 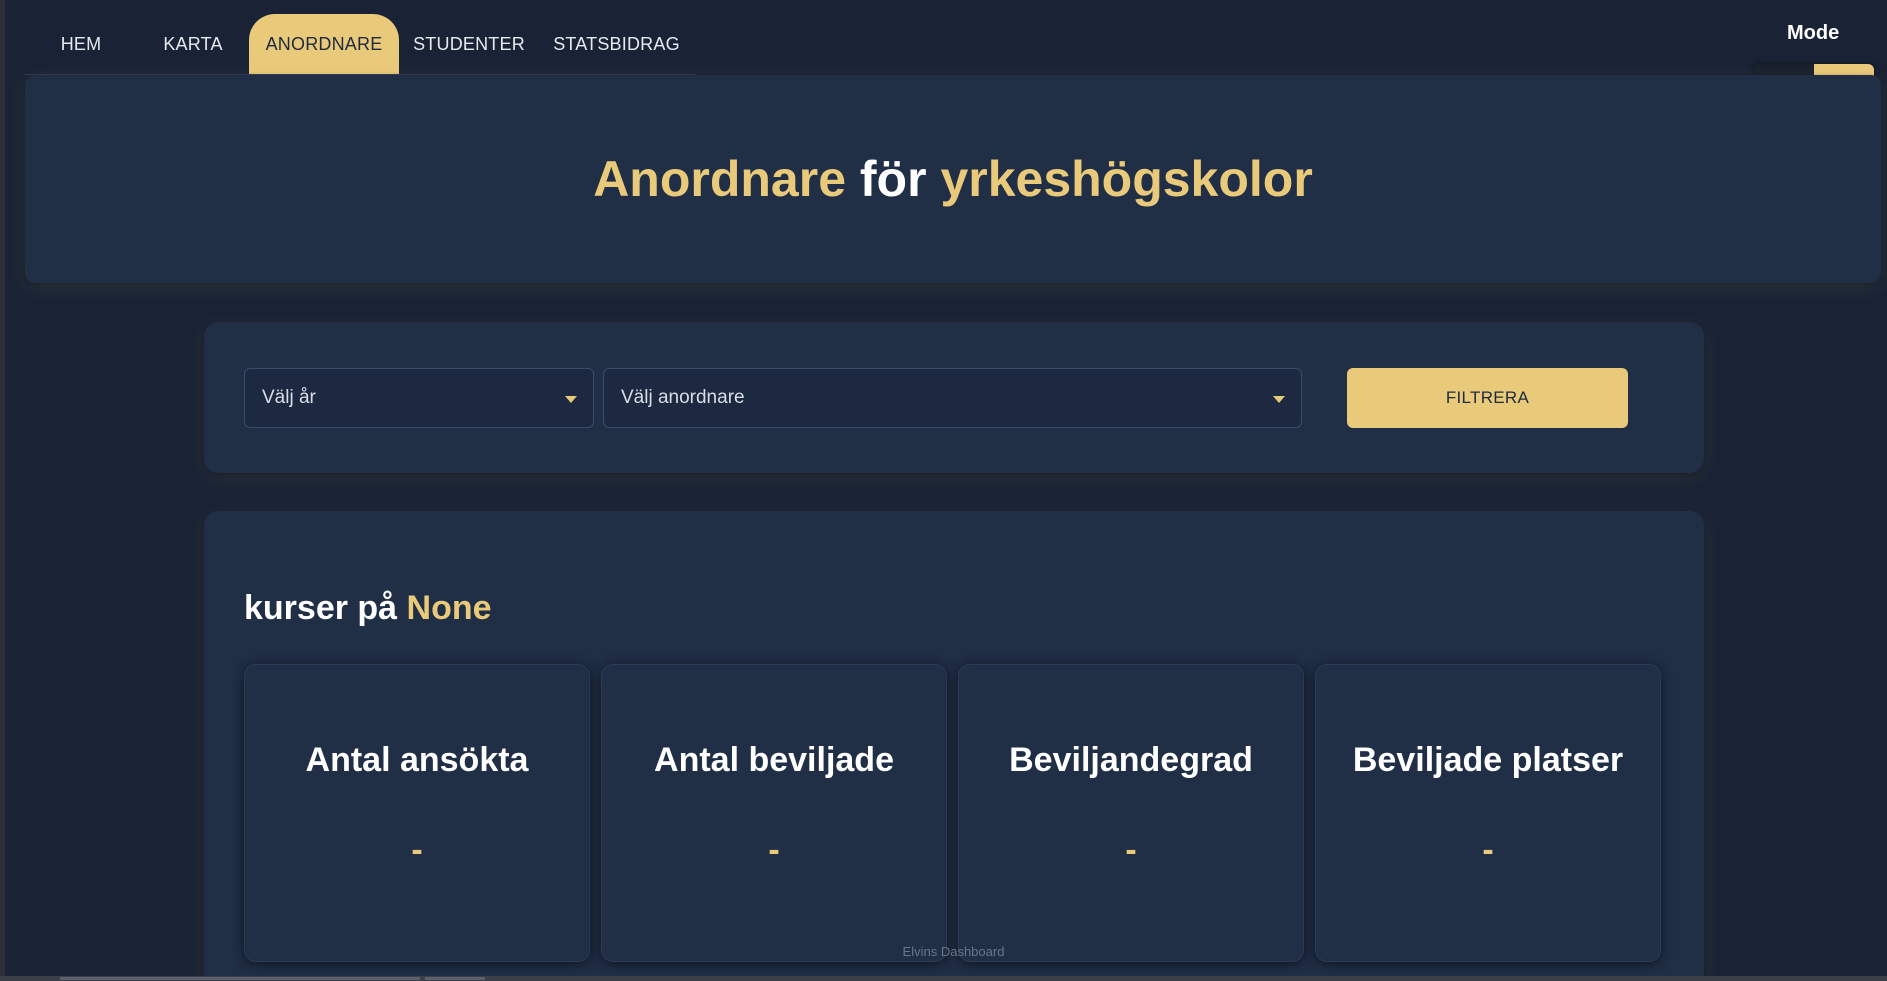 What do you see at coordinates (449, 608) in the screenshot?
I see `results-title-value: None` at bounding box center [449, 608].